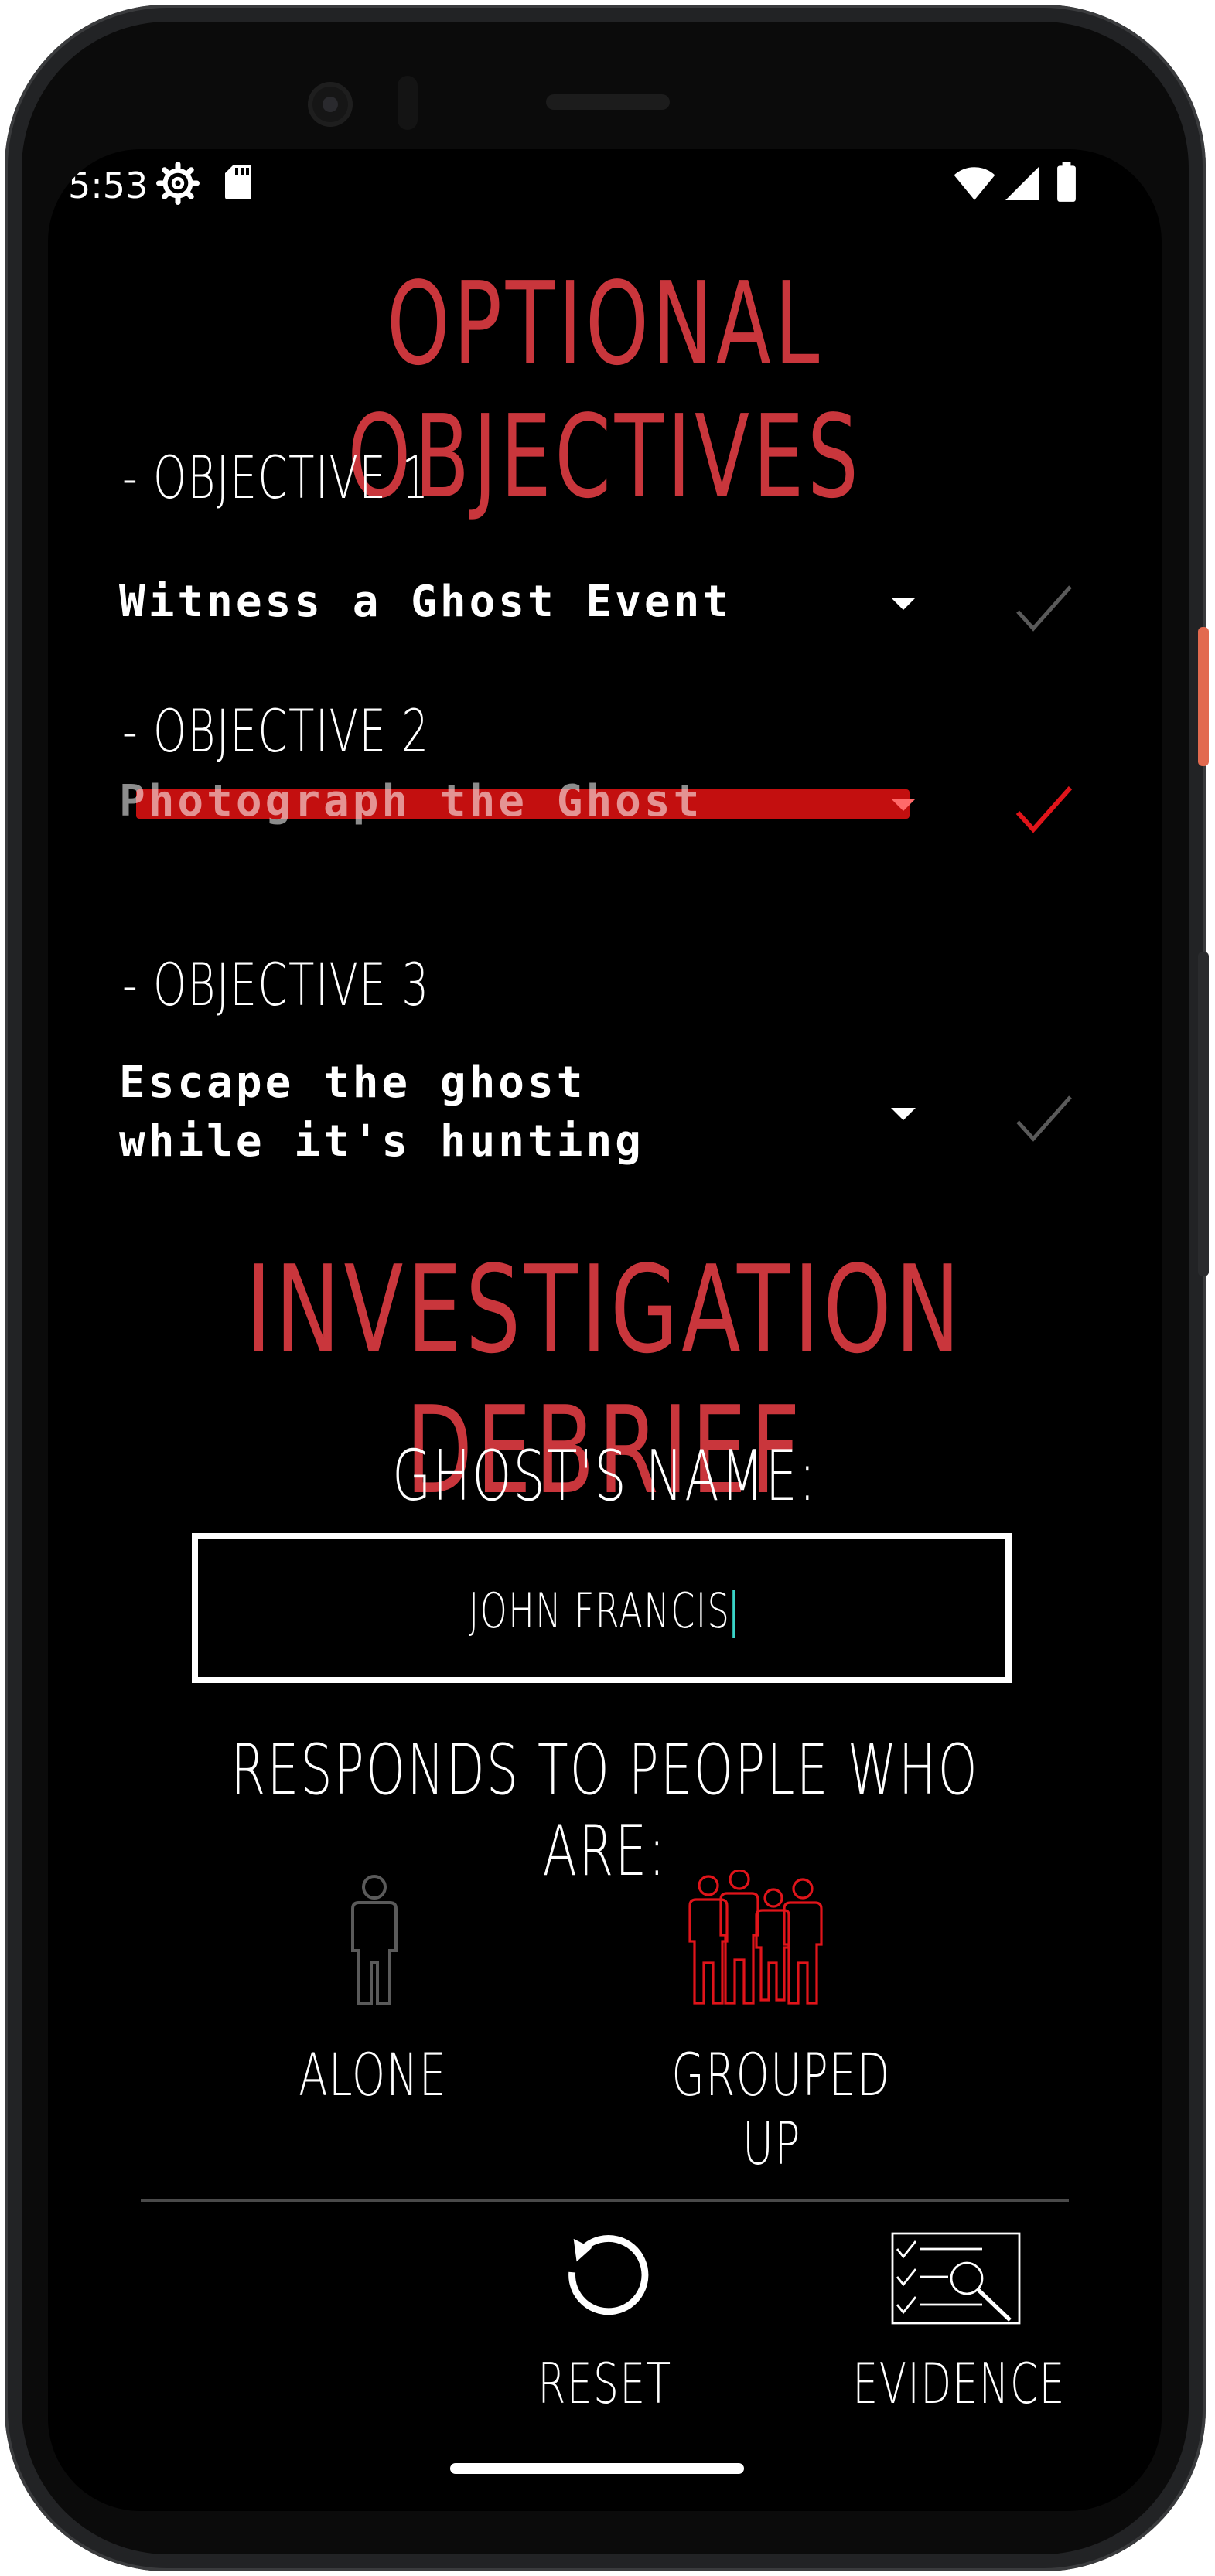 The width and height of the screenshot is (1215, 2576). What do you see at coordinates (276, 731) in the screenshot?
I see `objective-2-label: - OBJECTIVE 2` at bounding box center [276, 731].